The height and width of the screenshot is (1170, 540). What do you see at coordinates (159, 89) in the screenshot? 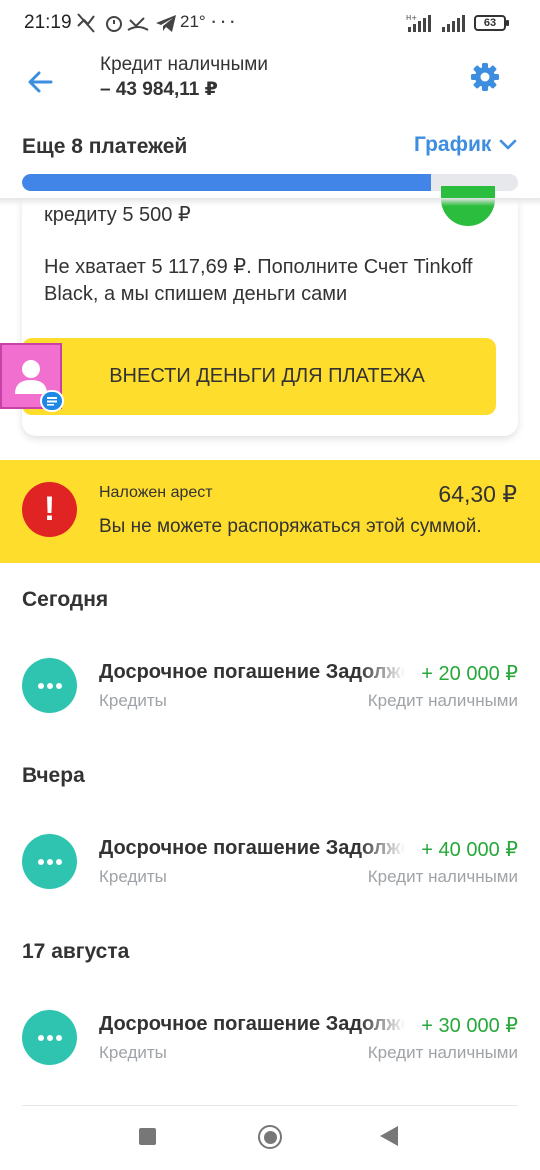
I see `account-balance: – 43 984,11 ₽` at bounding box center [159, 89].